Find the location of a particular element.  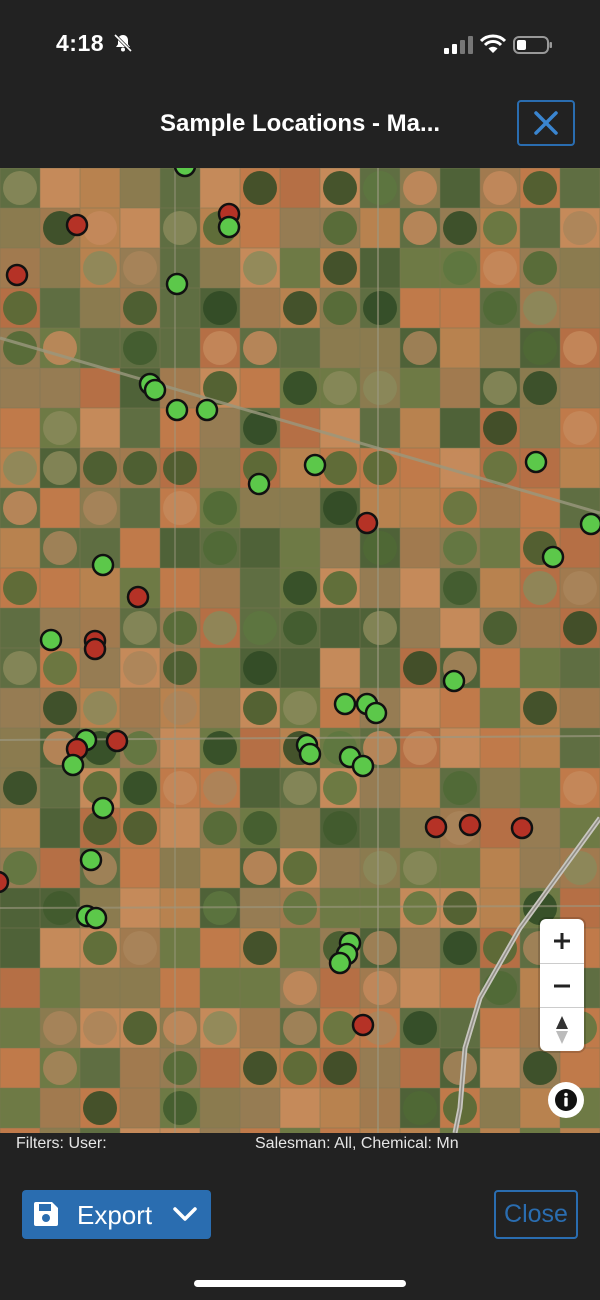

close-button: Close is located at coordinates (536, 1214).